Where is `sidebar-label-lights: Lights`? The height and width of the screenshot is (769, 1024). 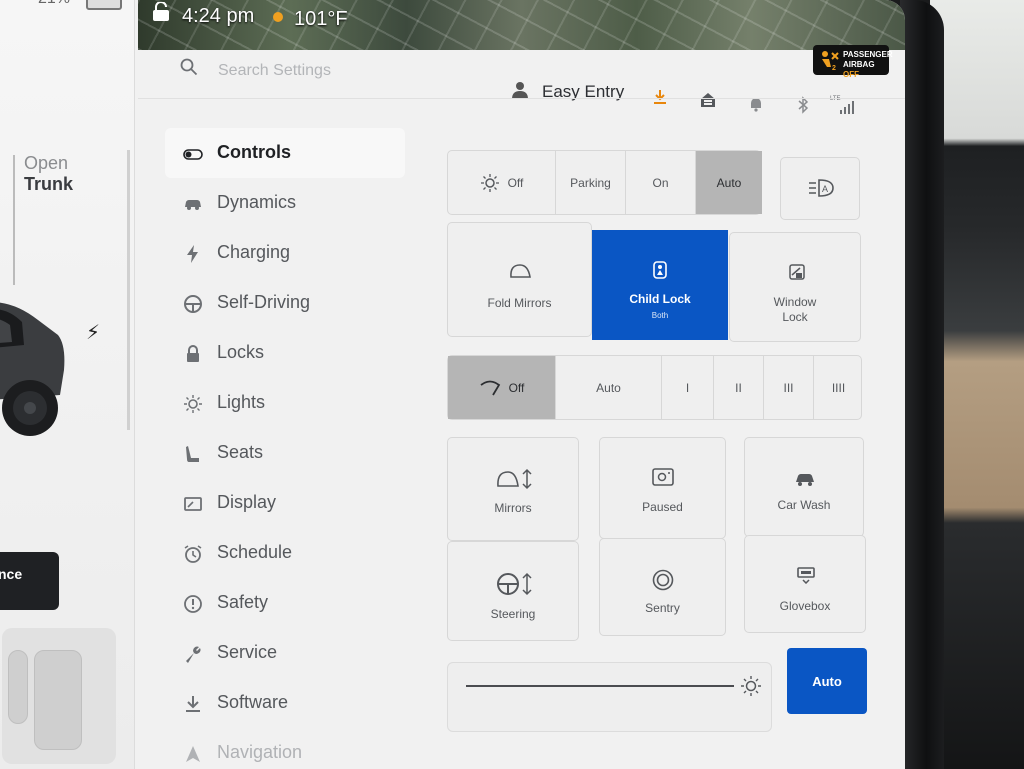 sidebar-label-lights: Lights is located at coordinates (241, 402).